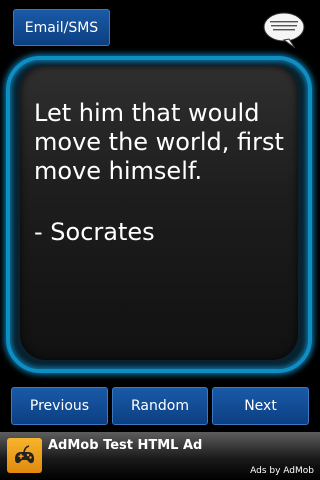  What do you see at coordinates (160, 406) in the screenshot?
I see `random-button: Random` at bounding box center [160, 406].